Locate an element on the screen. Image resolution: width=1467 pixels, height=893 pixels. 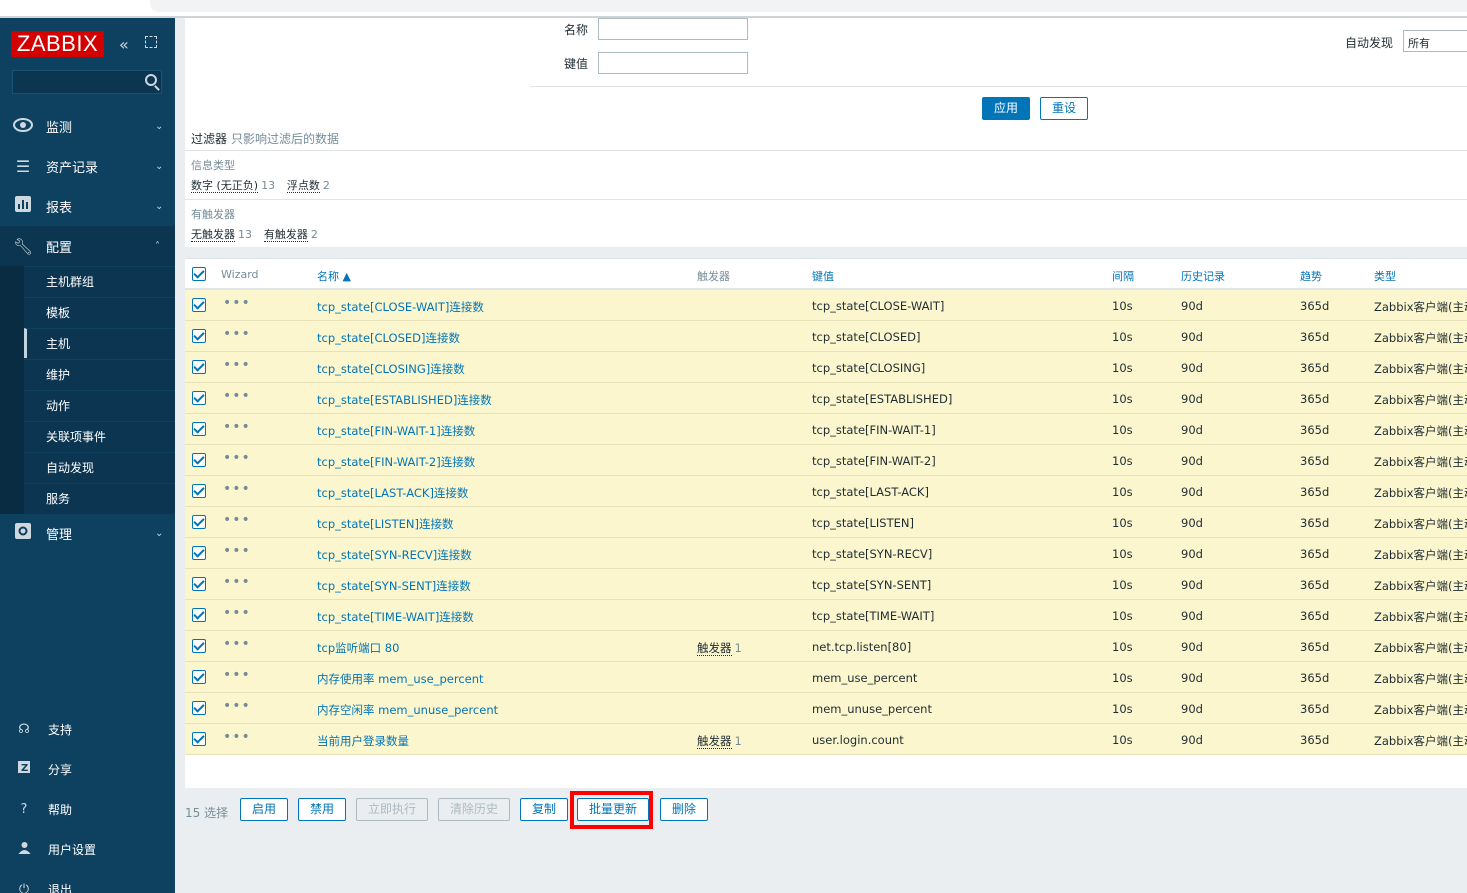
submenu-maintenance: 维护 is located at coordinates (99, 374).